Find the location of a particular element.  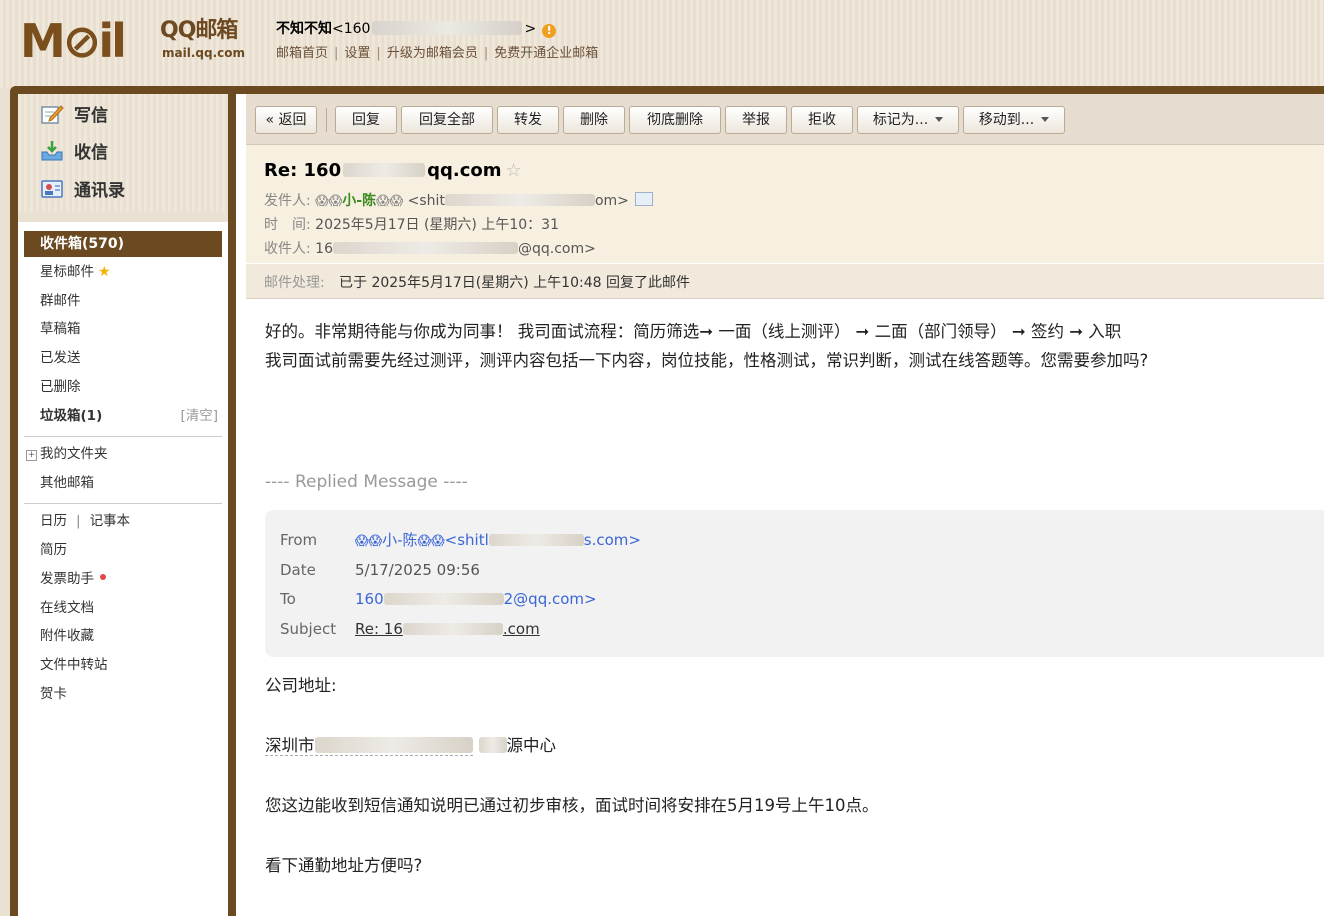

nav-calendar: 日历 is located at coordinates (53, 521).